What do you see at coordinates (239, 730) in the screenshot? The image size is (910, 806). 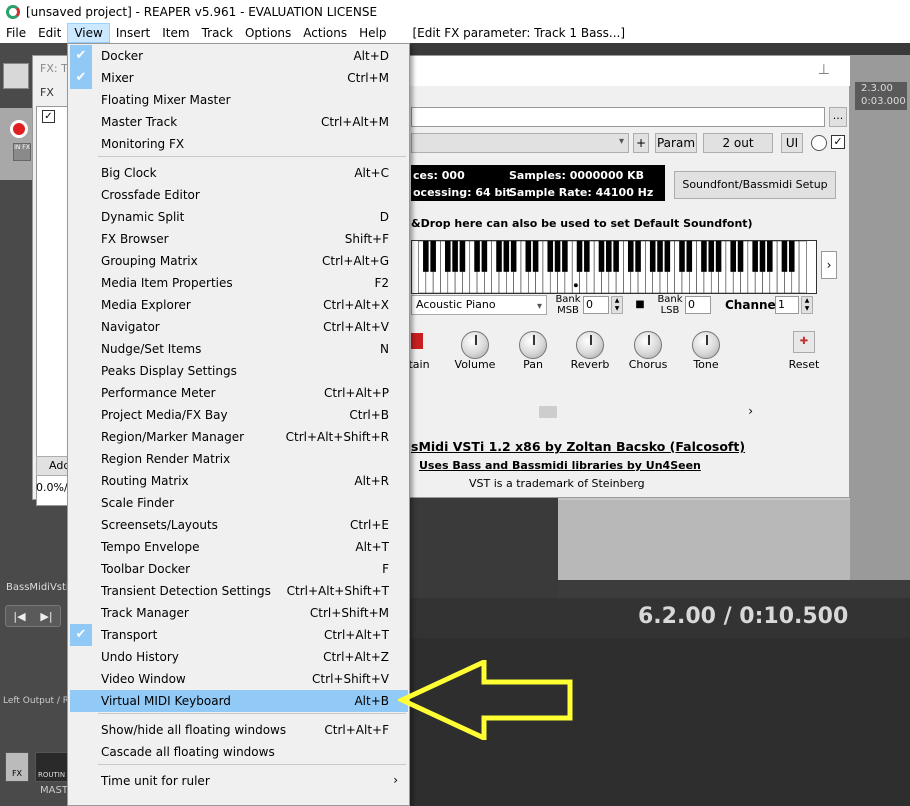 I see `view-menu-item-show-hide-all-floating-windows: Show/hide all floating windows Ctrl+Alt+F` at bounding box center [239, 730].